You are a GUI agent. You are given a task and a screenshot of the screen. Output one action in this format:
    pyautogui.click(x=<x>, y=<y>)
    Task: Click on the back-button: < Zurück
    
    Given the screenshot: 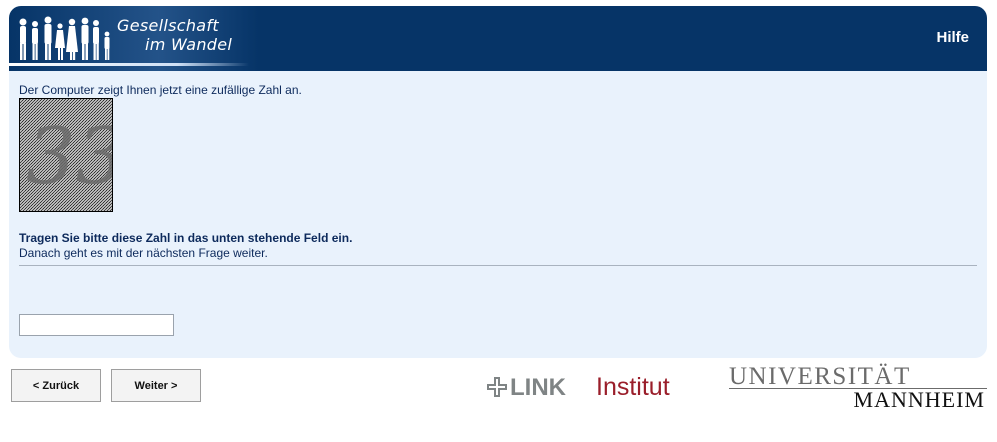 What is the action you would take?
    pyautogui.click(x=56, y=385)
    